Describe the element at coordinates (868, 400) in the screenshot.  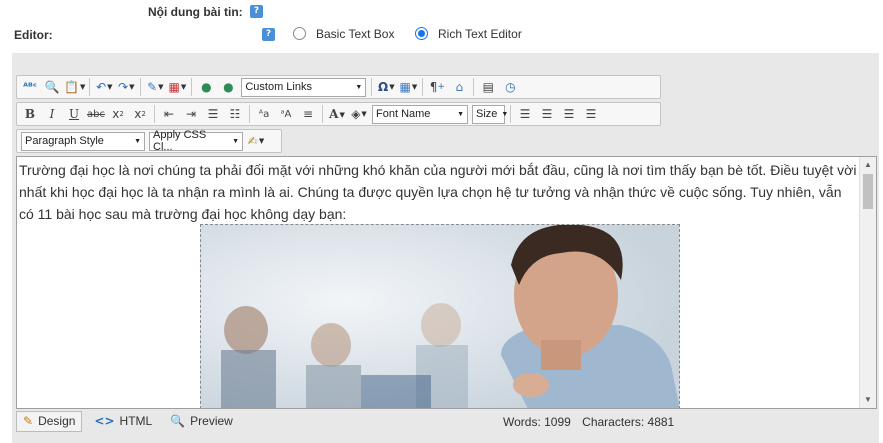
I see `scroll-down-icon: ▼` at that location.